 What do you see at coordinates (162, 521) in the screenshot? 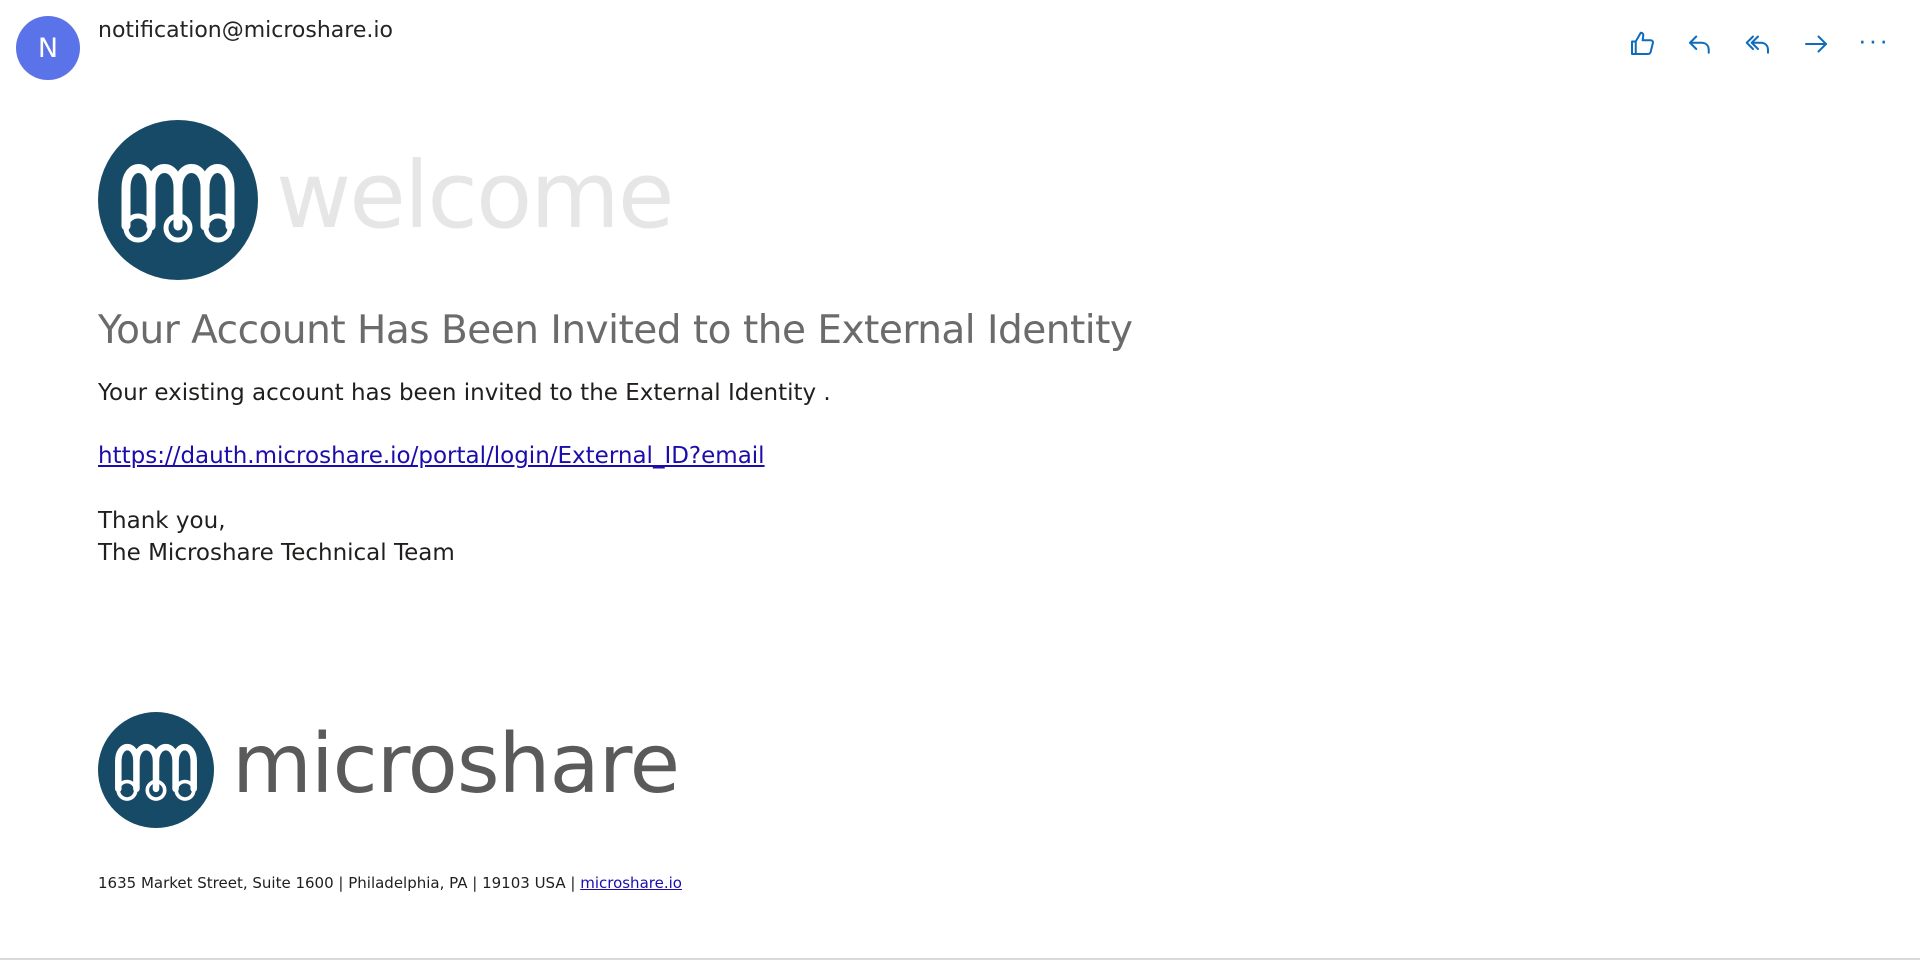
I see `closing-text: Thank you,` at bounding box center [162, 521].